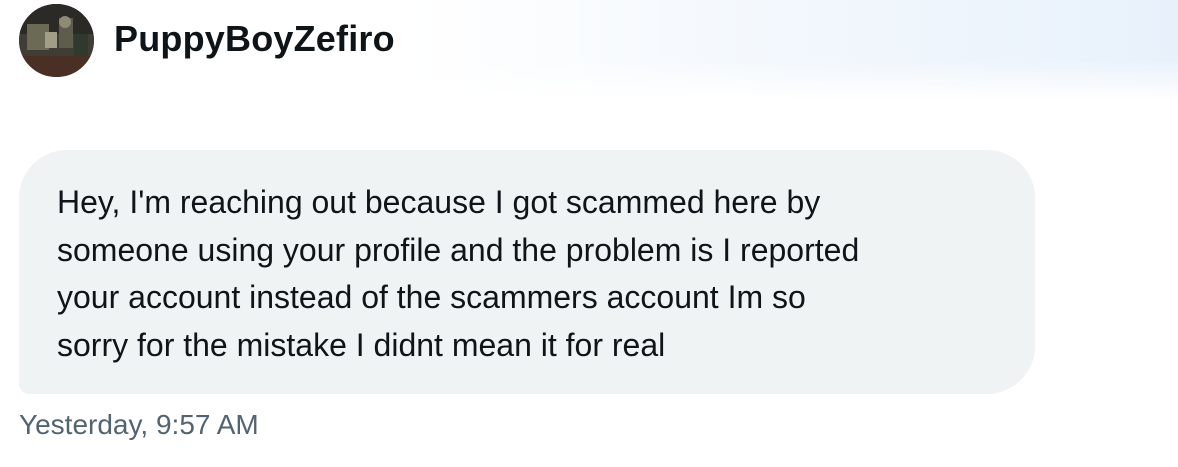 The height and width of the screenshot is (467, 1178). Describe the element at coordinates (254, 39) in the screenshot. I see `sender-username: PuppyBoyZefiro` at that location.